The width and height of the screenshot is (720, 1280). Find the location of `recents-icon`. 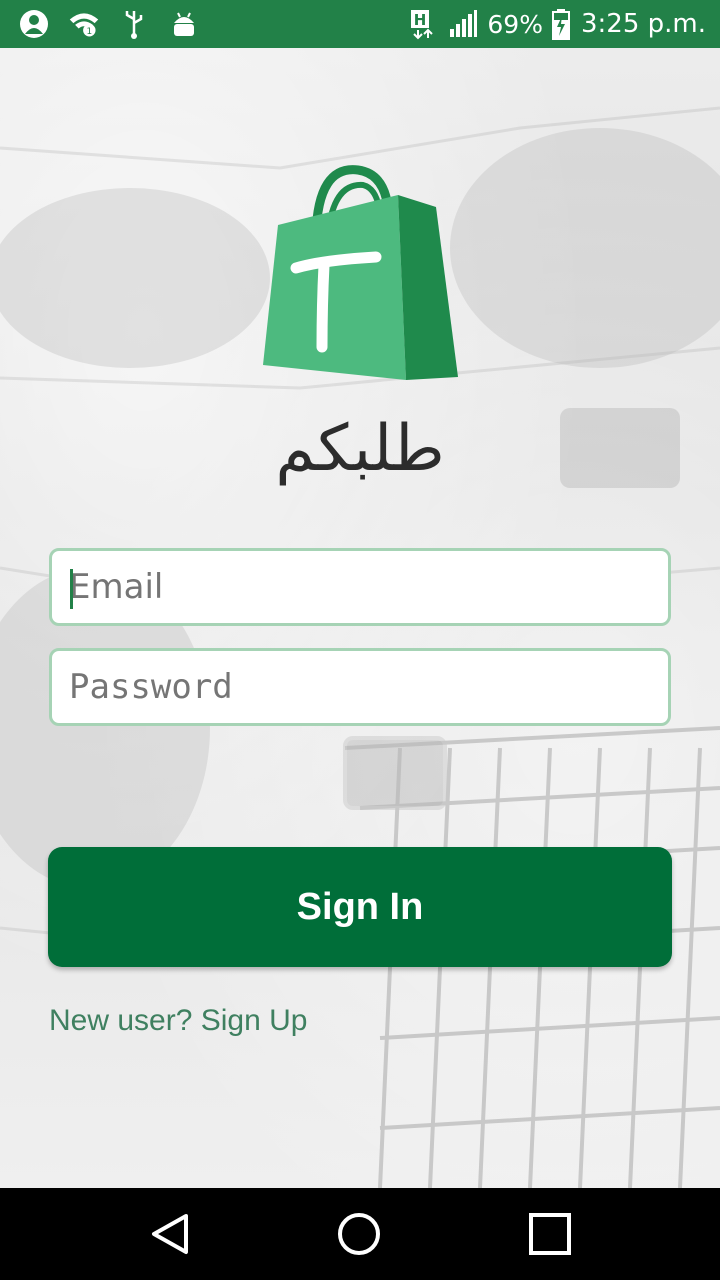

recents-icon is located at coordinates (550, 1234).